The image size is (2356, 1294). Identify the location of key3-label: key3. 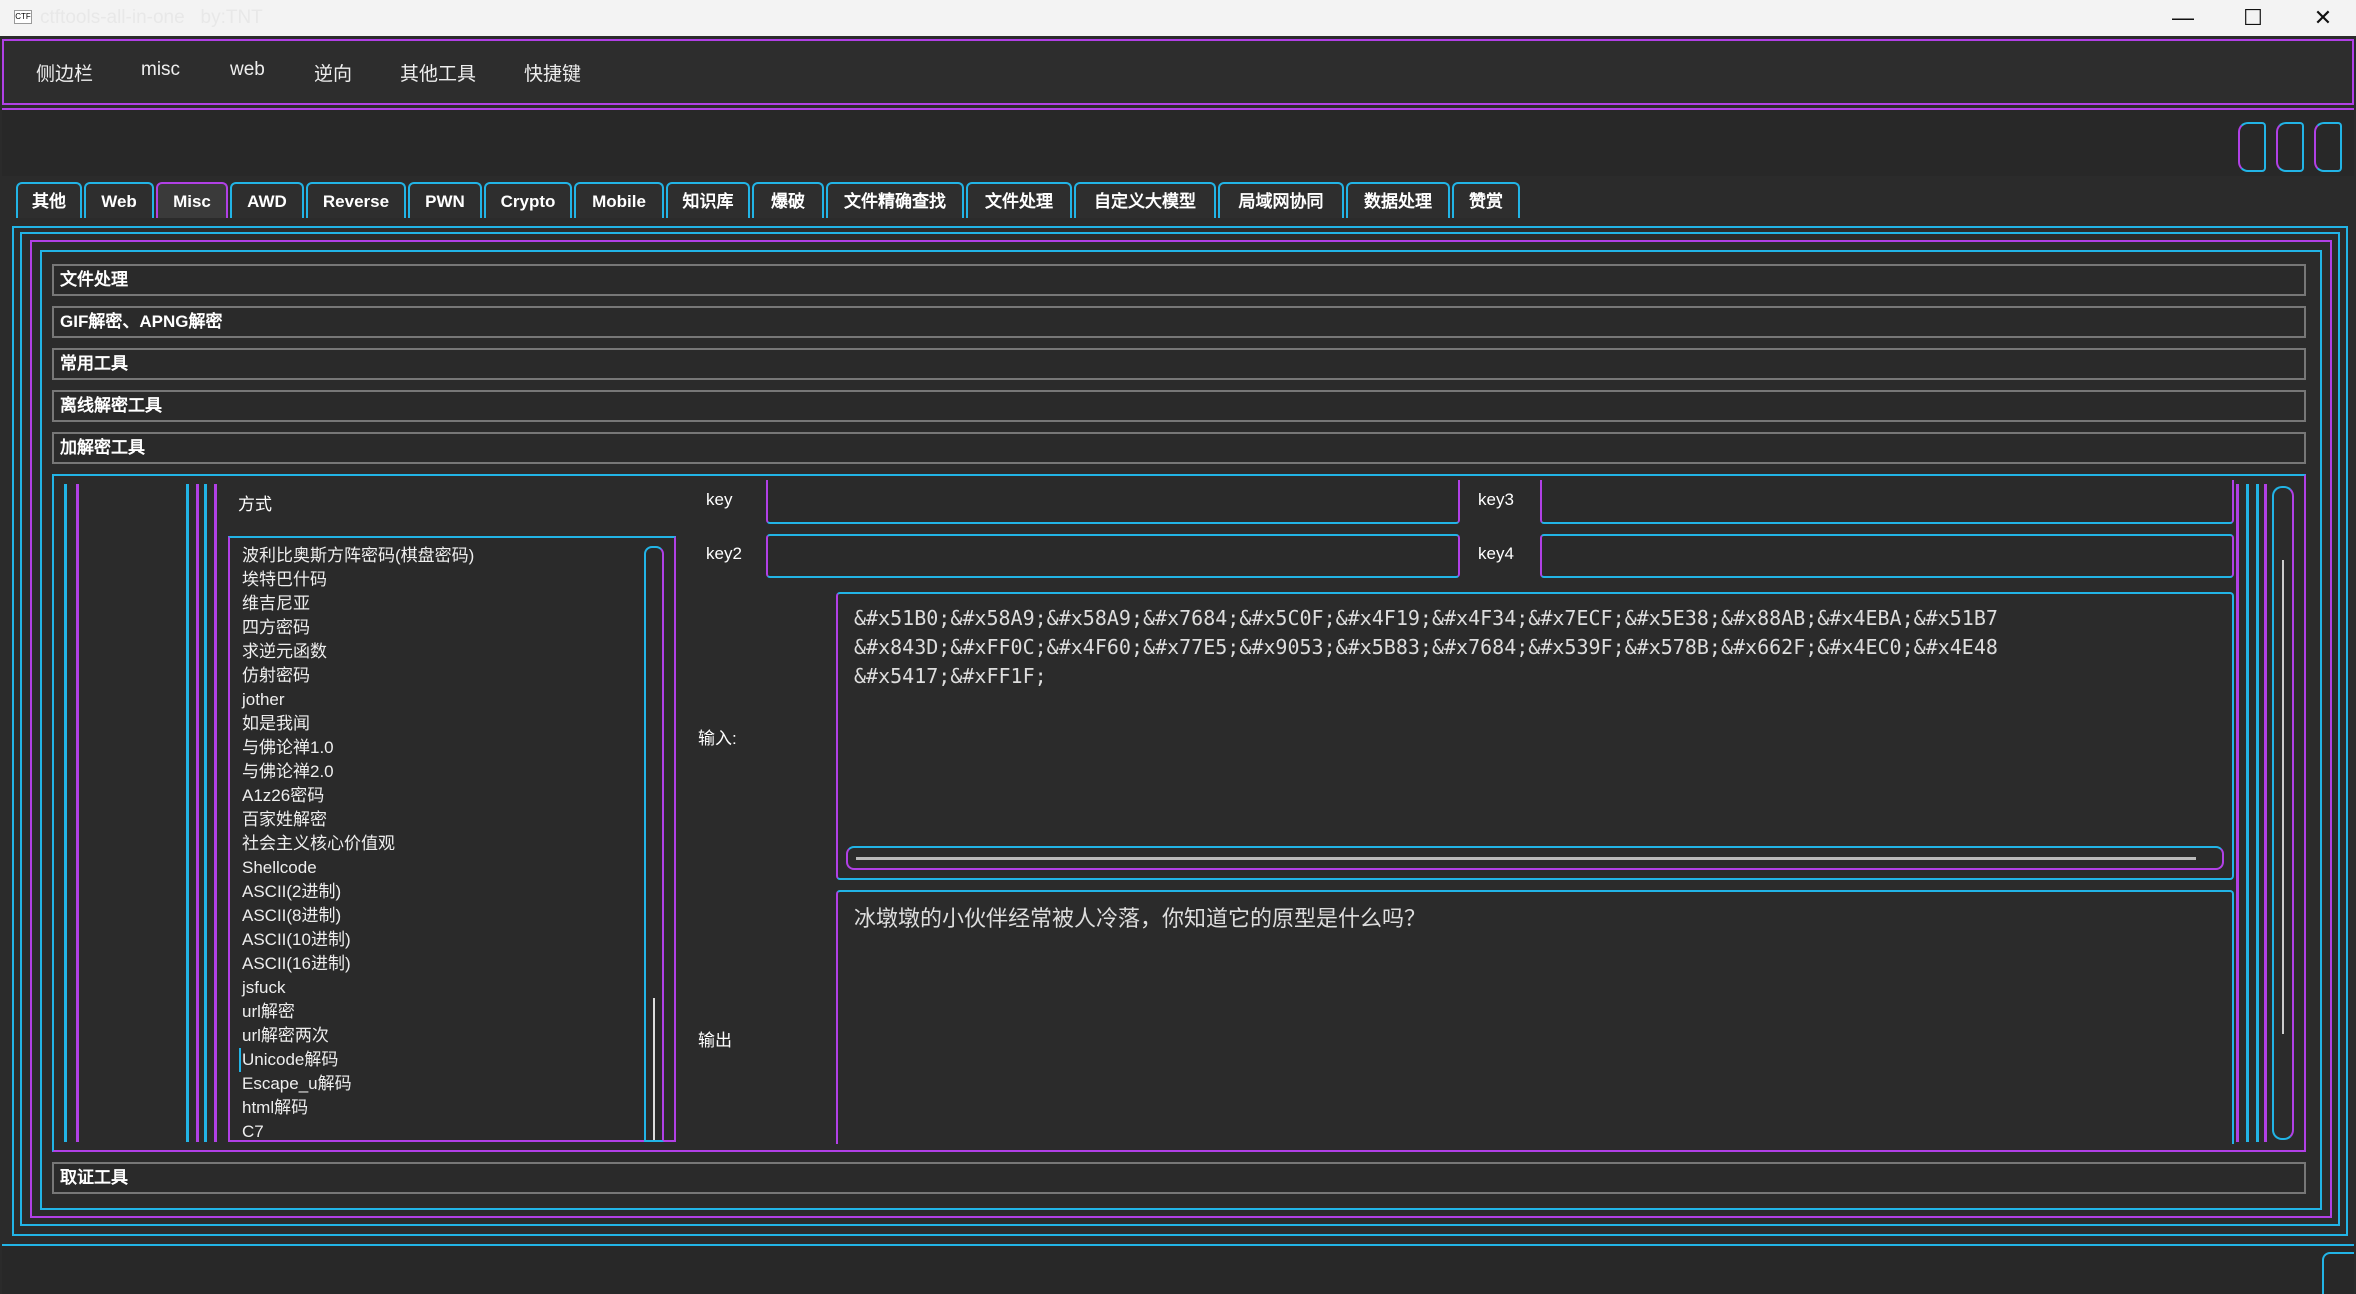
(1496, 499).